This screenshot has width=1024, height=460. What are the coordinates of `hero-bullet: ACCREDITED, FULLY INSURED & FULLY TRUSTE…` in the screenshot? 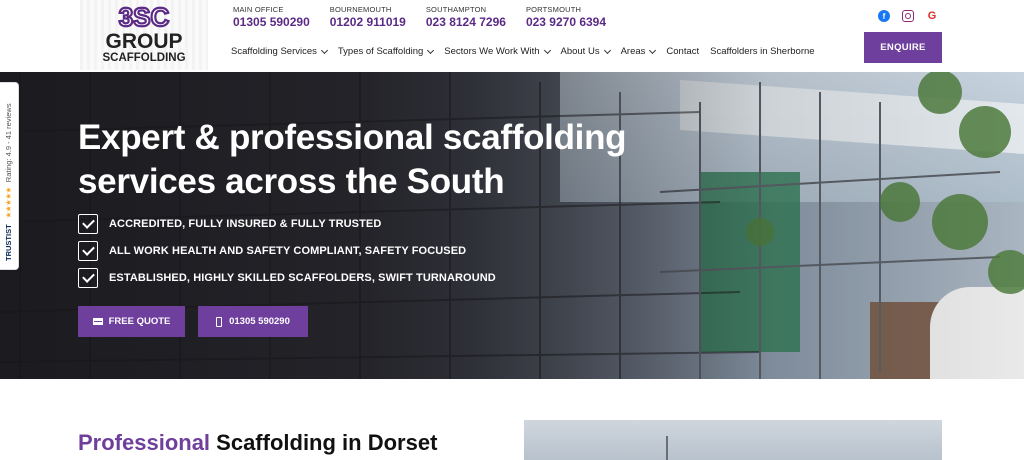 It's located at (287, 223).